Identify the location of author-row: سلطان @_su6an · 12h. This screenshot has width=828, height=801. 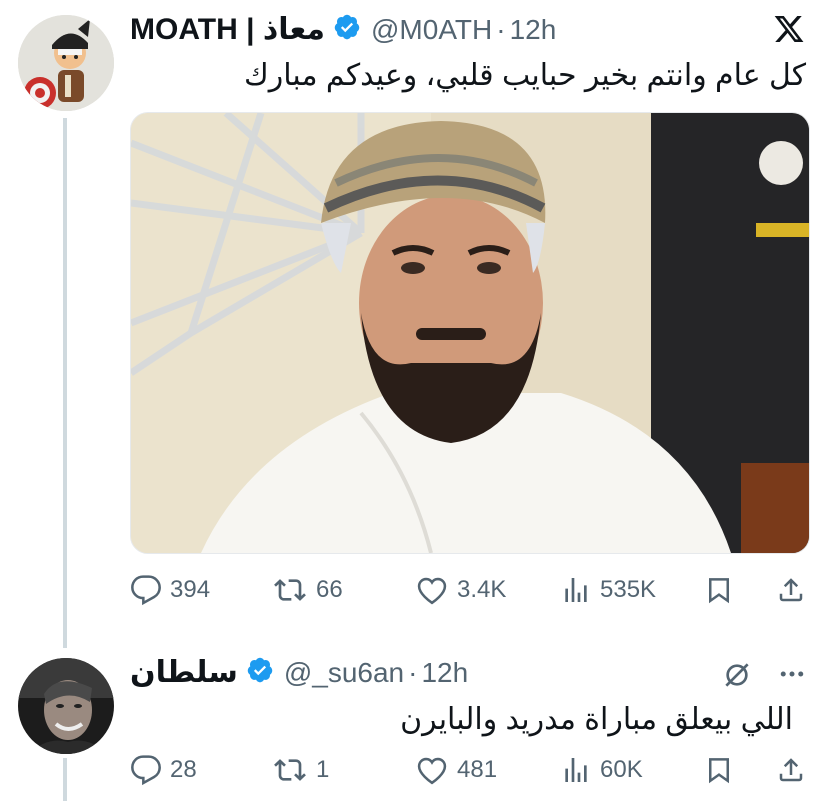
(299, 672).